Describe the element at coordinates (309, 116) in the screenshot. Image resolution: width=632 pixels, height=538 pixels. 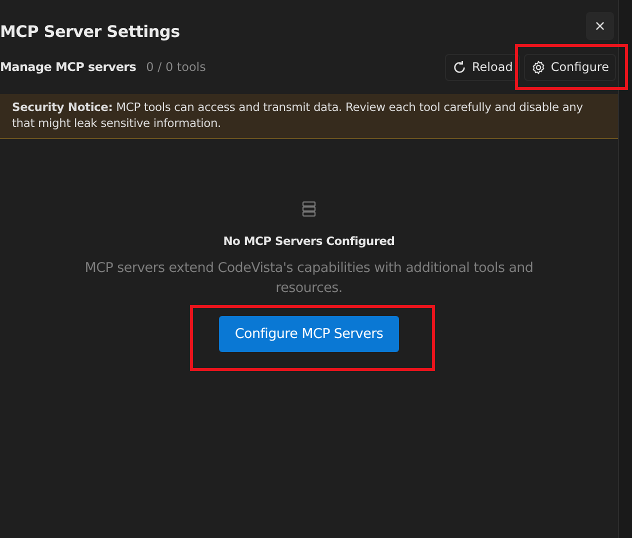
I see `security-notice: Security Notice: MCP tools can access and transmit data. Review each tool carefully and disable any that might leak sensitive information.` at that location.